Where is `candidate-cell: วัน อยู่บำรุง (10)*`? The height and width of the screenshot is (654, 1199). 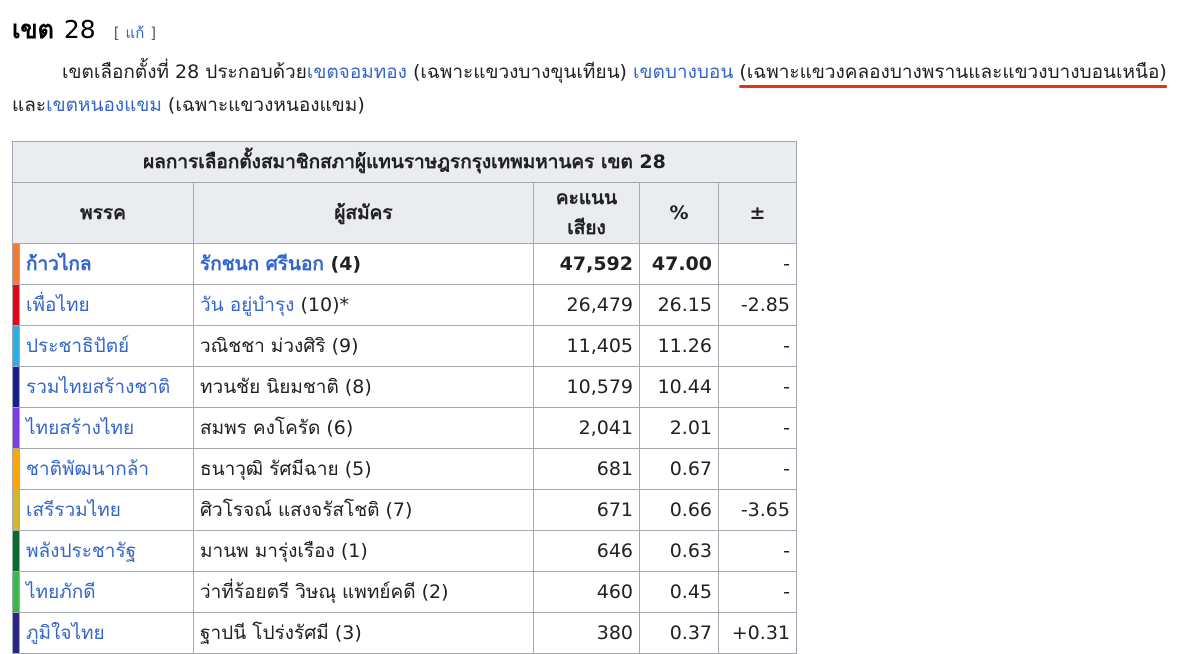
candidate-cell: วัน อยู่บำรุง (10)* is located at coordinates (363, 305).